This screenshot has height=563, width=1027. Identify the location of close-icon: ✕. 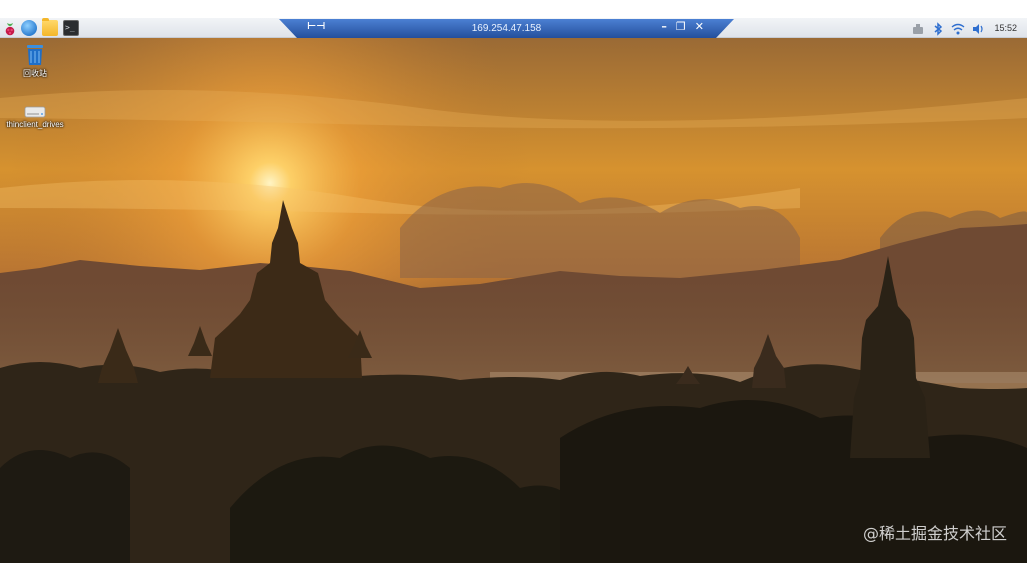
(699, 26).